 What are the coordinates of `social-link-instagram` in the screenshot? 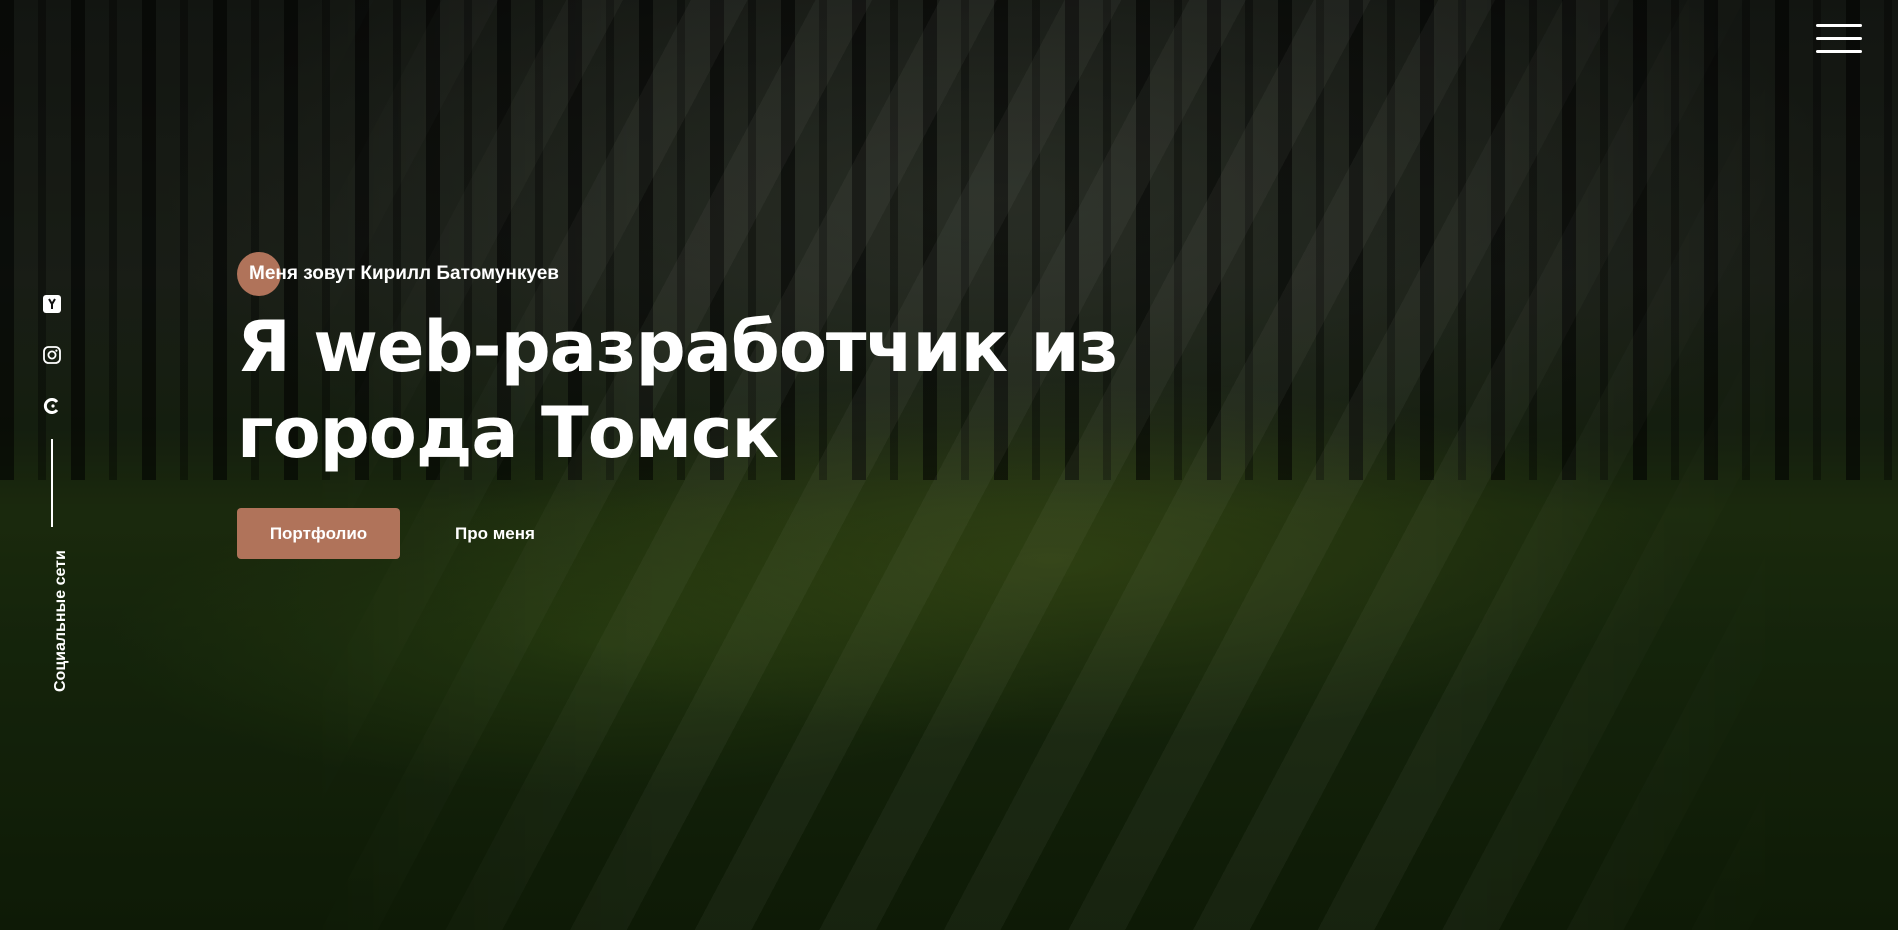 It's located at (52, 355).